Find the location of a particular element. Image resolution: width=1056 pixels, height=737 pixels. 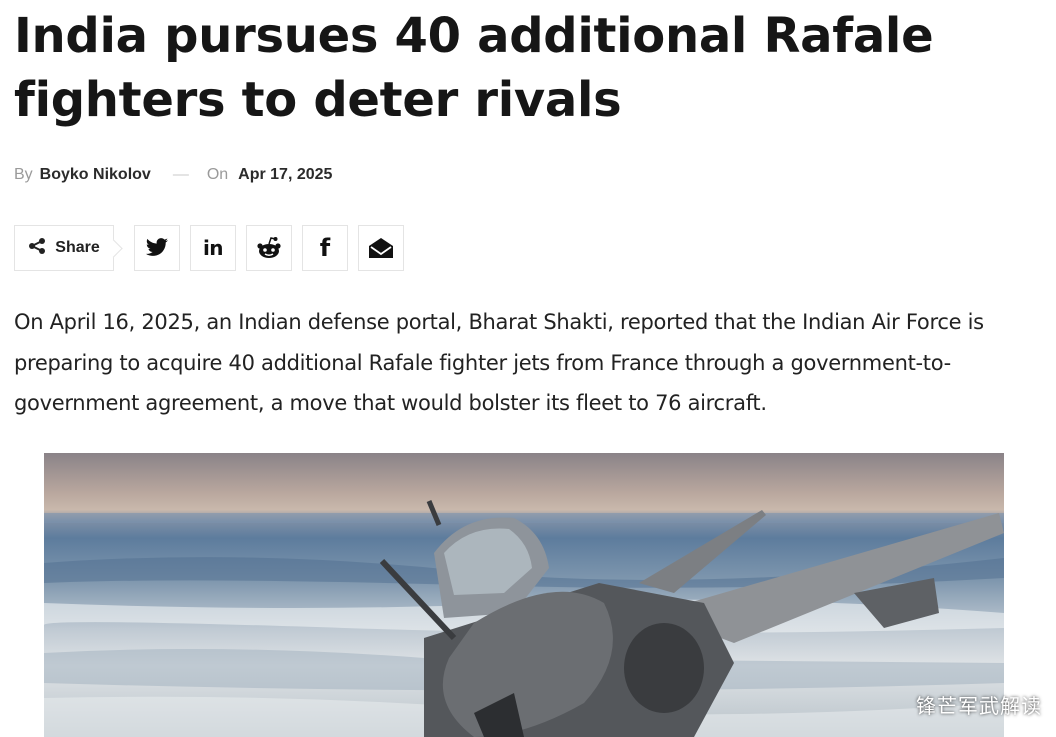

linkedin-icon: in is located at coordinates (213, 248).